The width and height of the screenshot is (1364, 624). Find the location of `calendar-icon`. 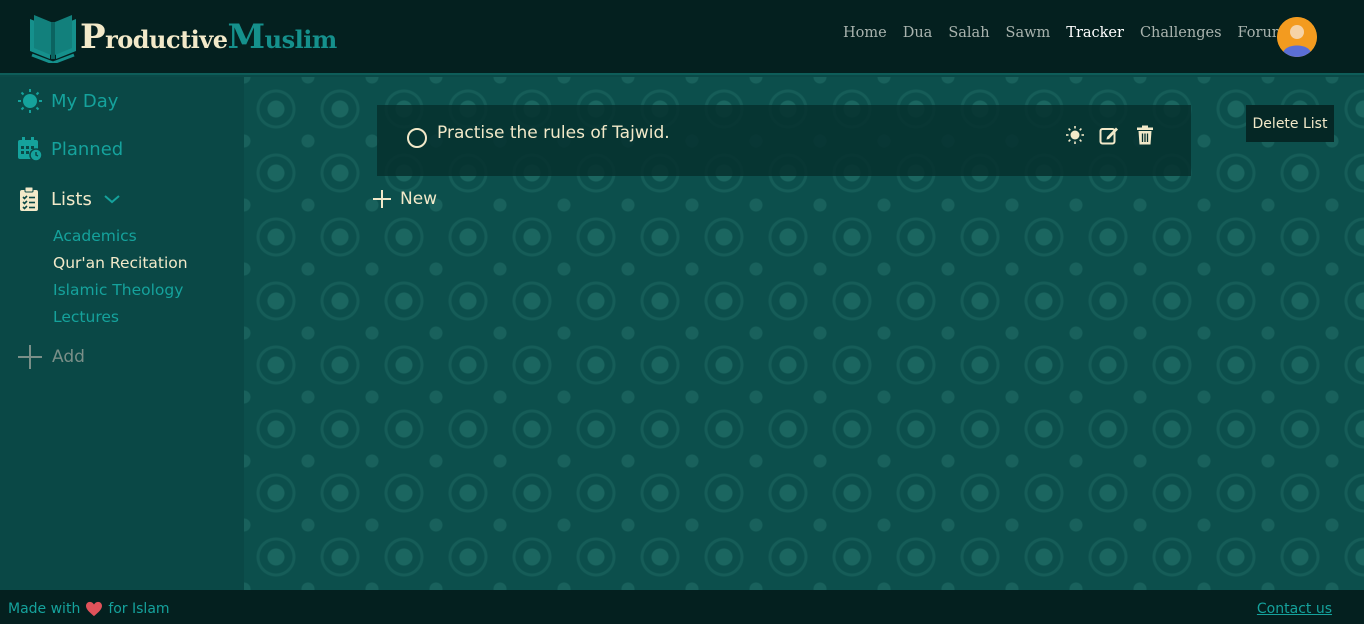

calendar-icon is located at coordinates (30, 149).